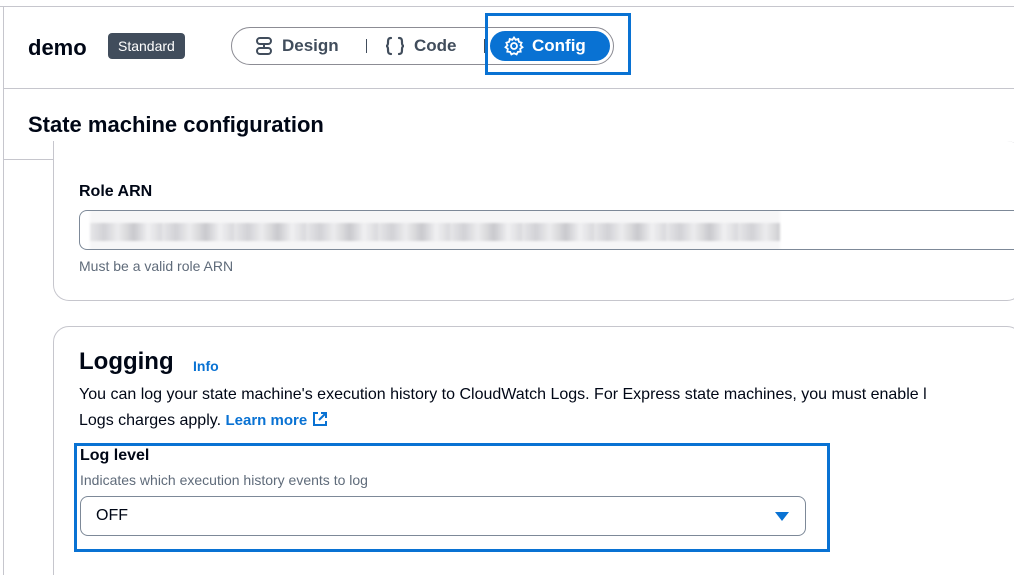 The height and width of the screenshot is (575, 1014). I want to click on external-link-icon, so click(320, 423).